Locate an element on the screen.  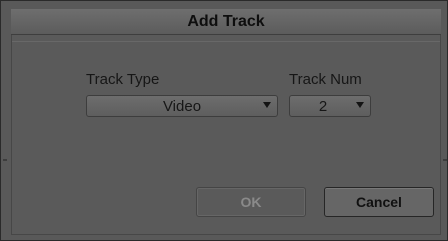
track-type-label: Track Type is located at coordinates (123, 79).